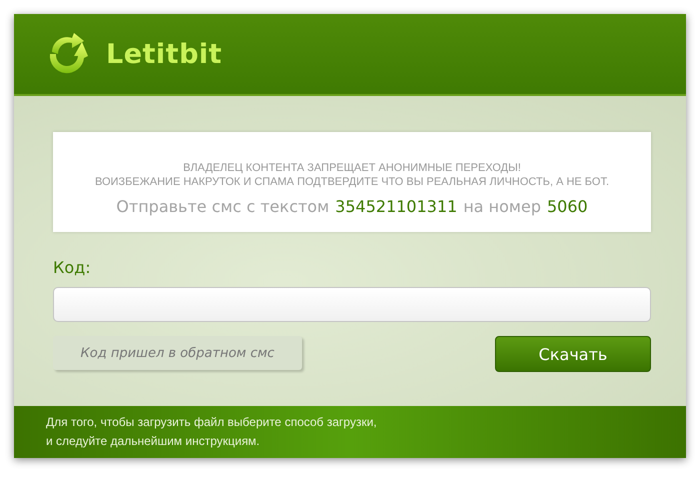  Describe the element at coordinates (212, 422) in the screenshot. I see `footer-text: Для того, чтобы загрузить файл выберите способ загрузки,` at that location.